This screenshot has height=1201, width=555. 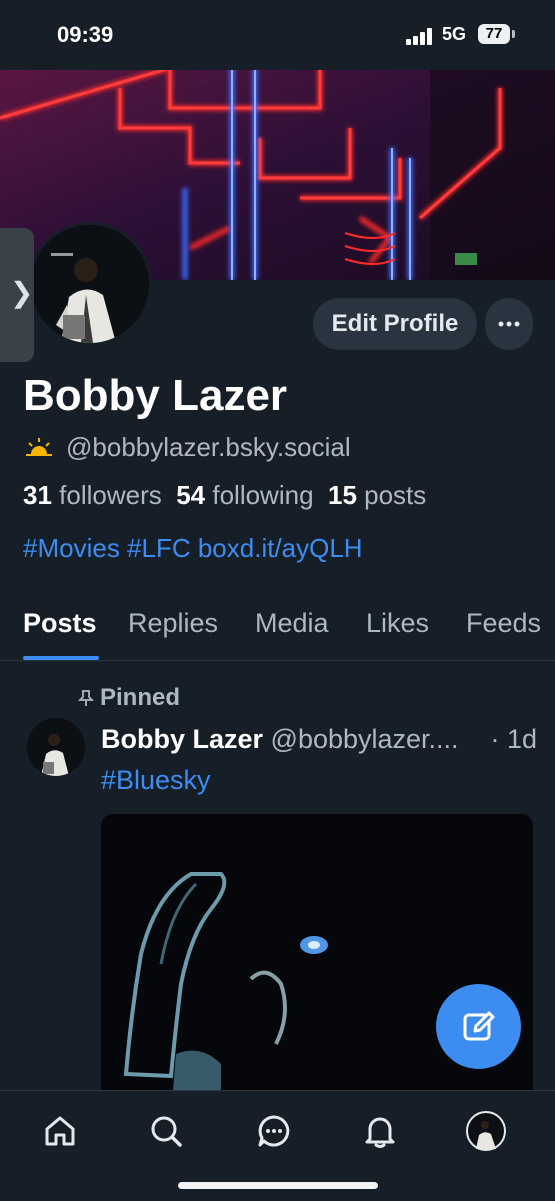 What do you see at coordinates (182, 739) in the screenshot?
I see `post-author-name: Bobby Lazer` at bounding box center [182, 739].